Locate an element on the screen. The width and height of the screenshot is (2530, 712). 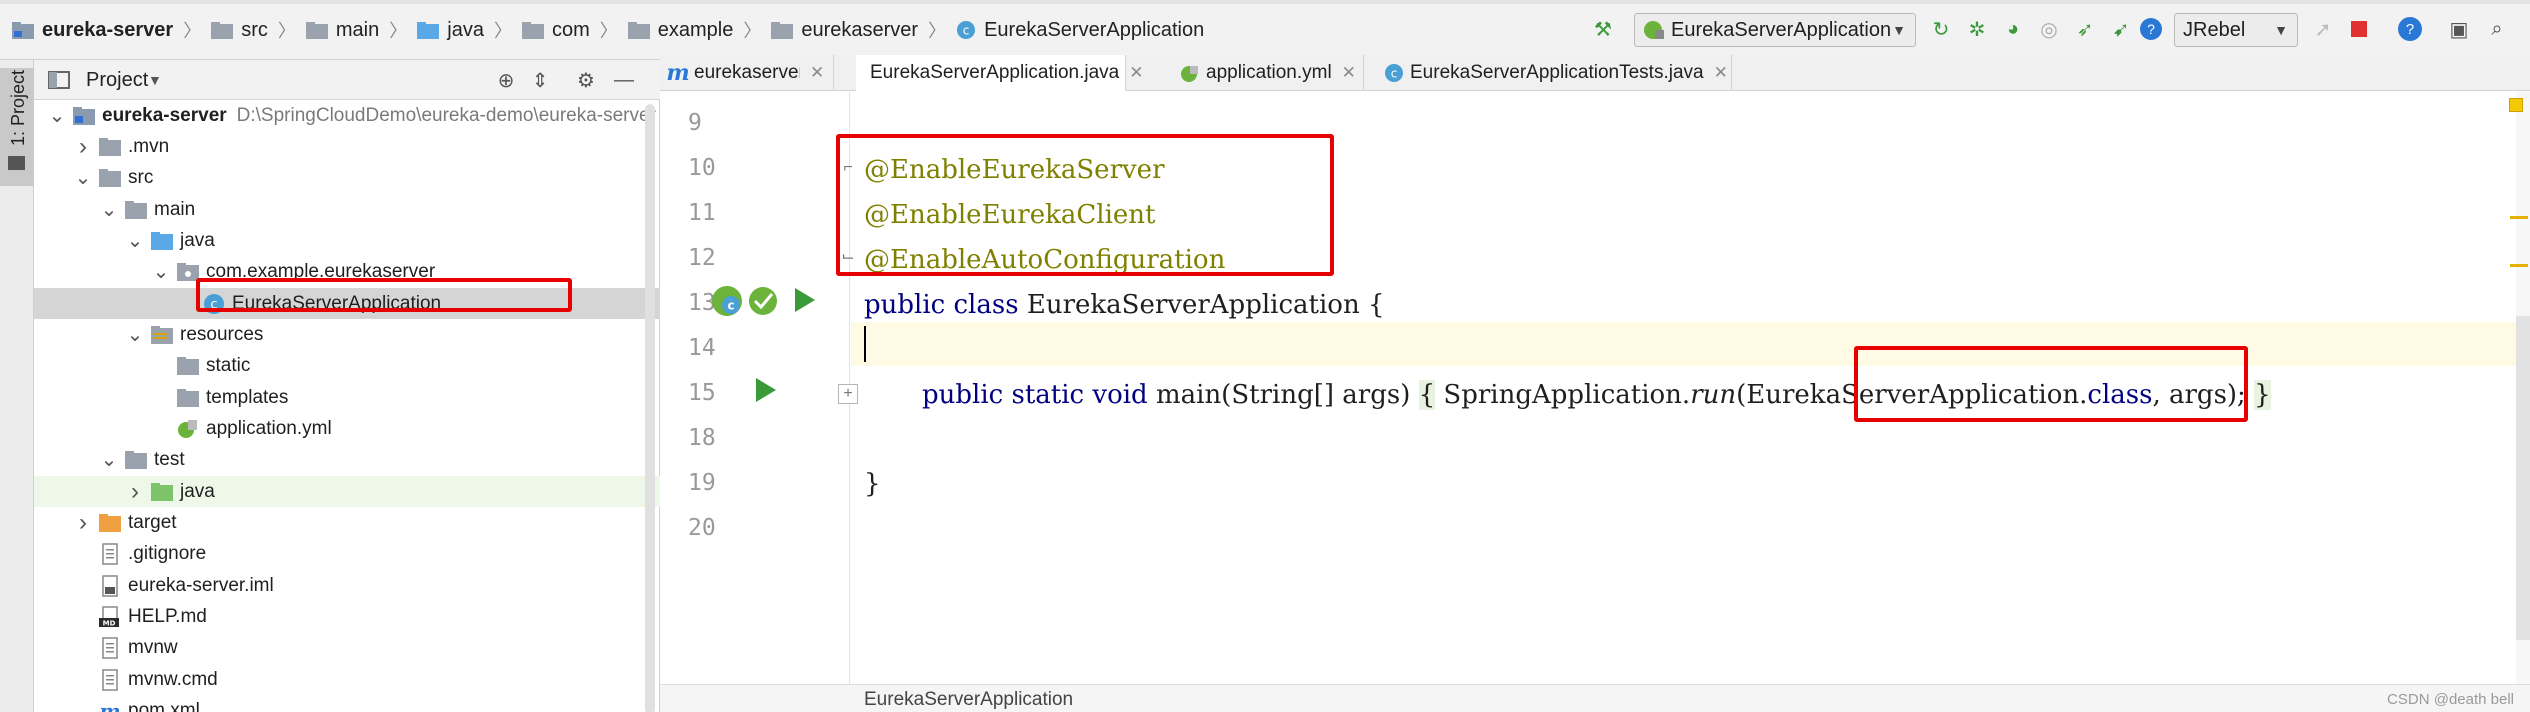
brace-open: { is located at coordinates (1427, 395).